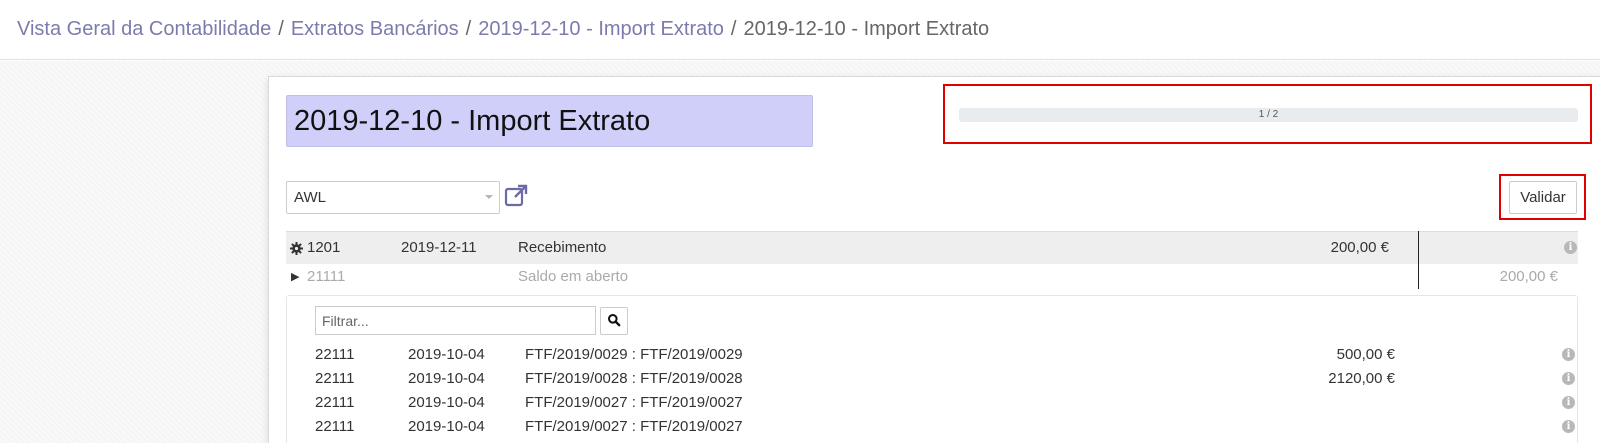 This screenshot has width=1600, height=443. Describe the element at coordinates (634, 378) in the screenshot. I see `proposition-label: FTF/2019/0028` at that location.